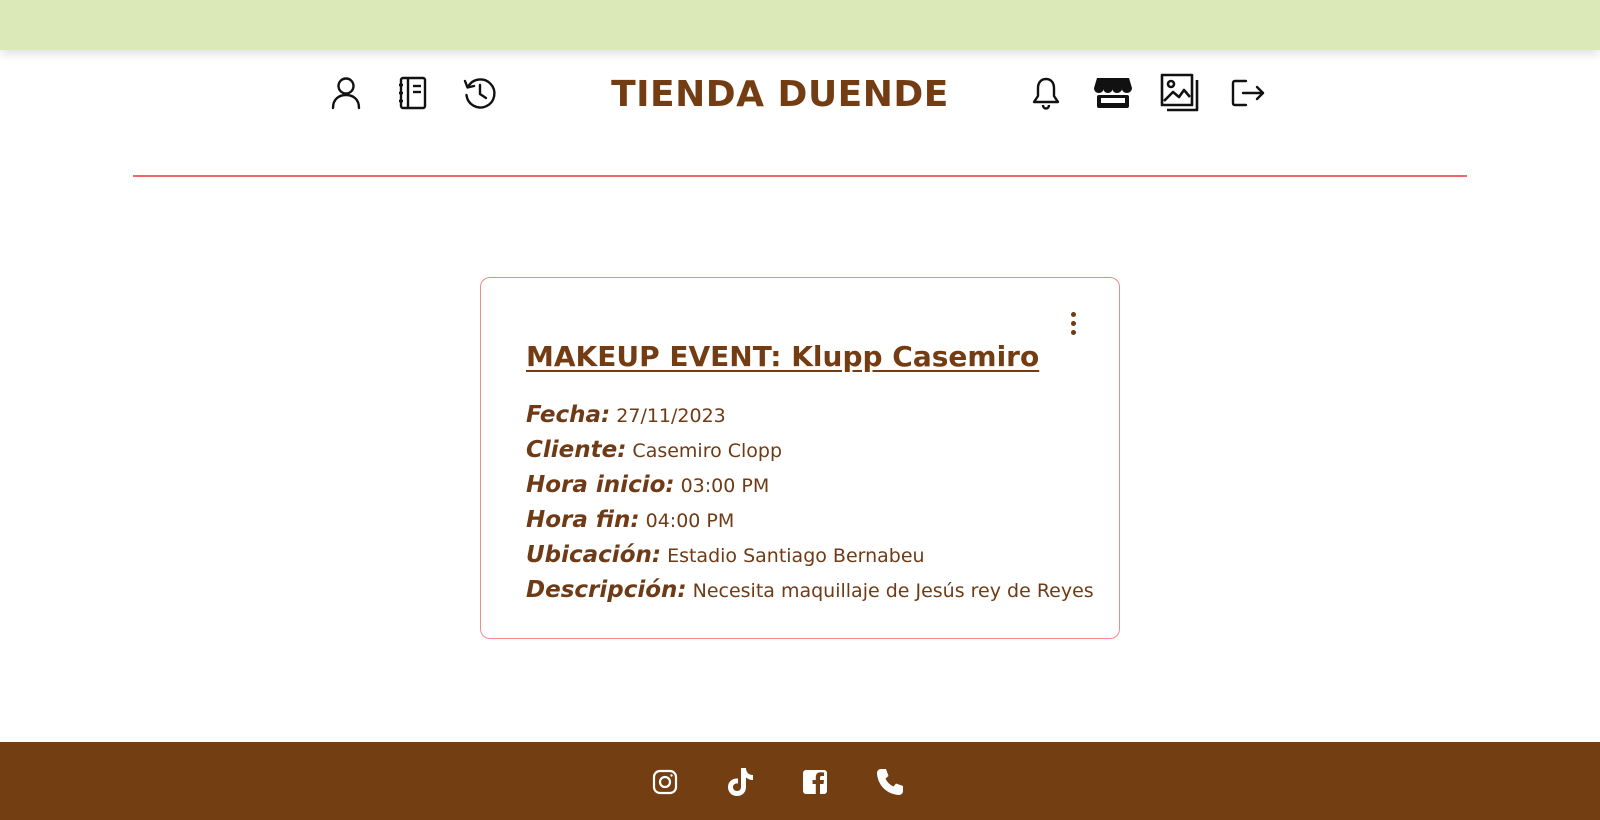 The image size is (1600, 820). I want to click on detail-ubicacion: Ubicación: Estadio Santiago Bernabeu, so click(725, 555).